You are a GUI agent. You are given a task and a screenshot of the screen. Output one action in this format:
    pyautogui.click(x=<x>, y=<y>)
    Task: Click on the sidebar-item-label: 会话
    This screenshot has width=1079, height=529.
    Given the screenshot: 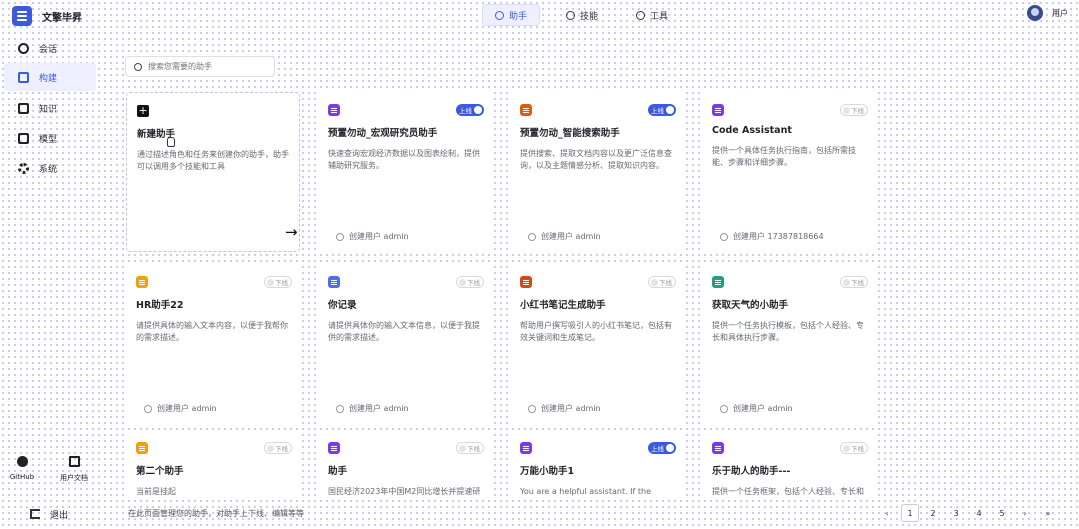 What is the action you would take?
    pyautogui.click(x=48, y=49)
    